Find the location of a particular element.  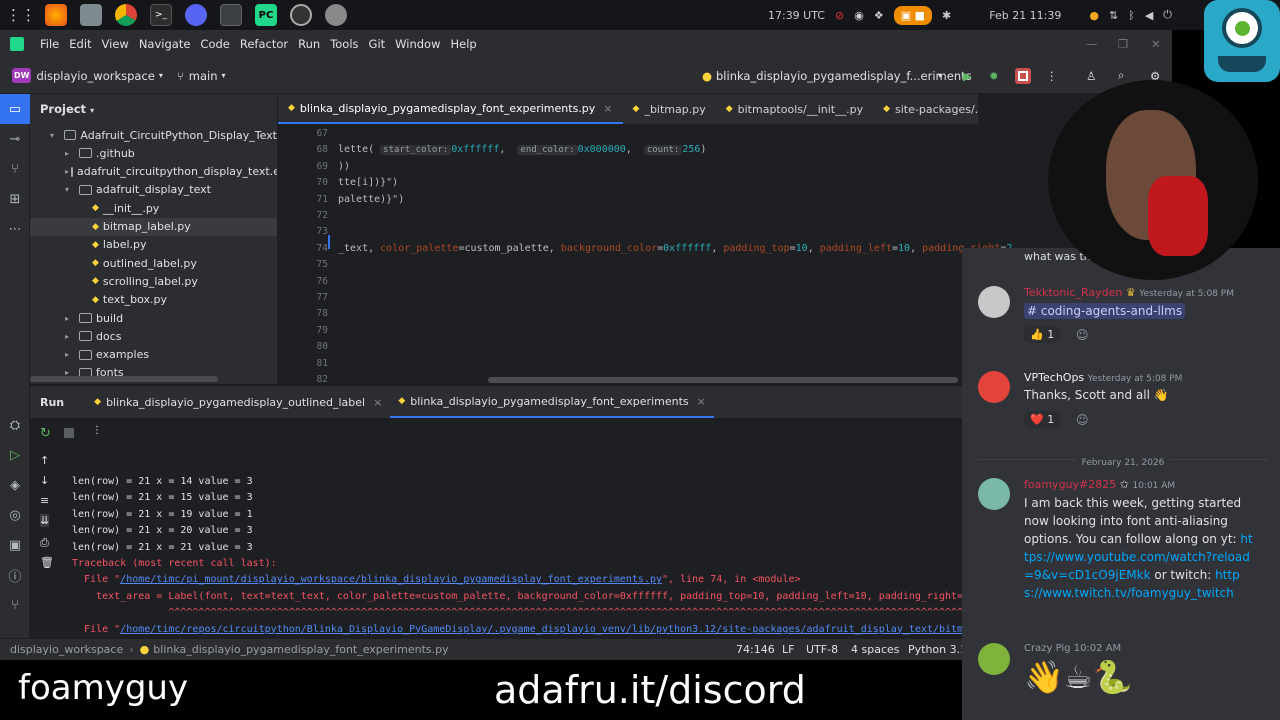

microphone-icon: ● is located at coordinates (1094, 15).